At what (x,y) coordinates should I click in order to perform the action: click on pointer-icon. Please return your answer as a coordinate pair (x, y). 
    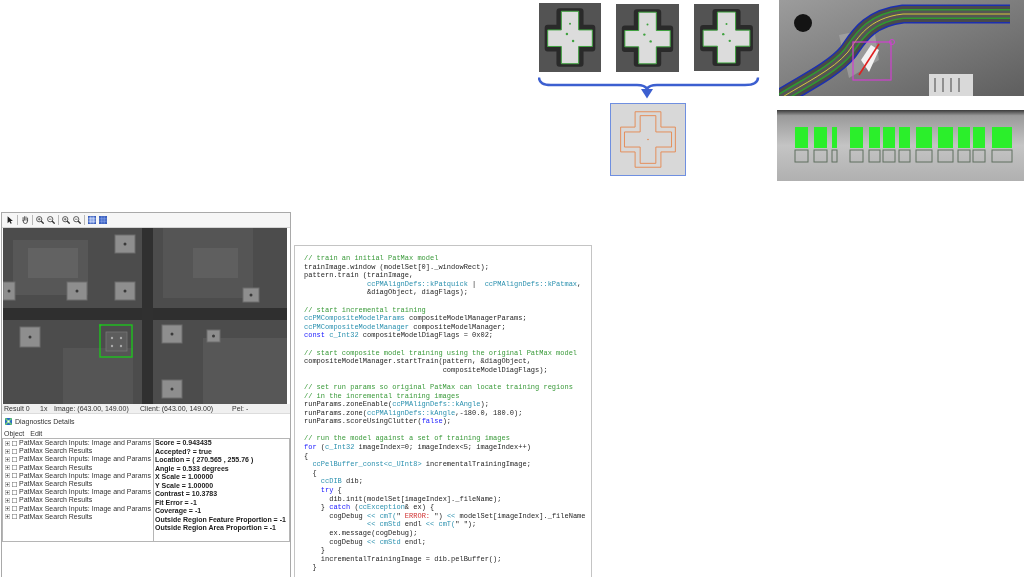
    Looking at the image, I should click on (10, 220).